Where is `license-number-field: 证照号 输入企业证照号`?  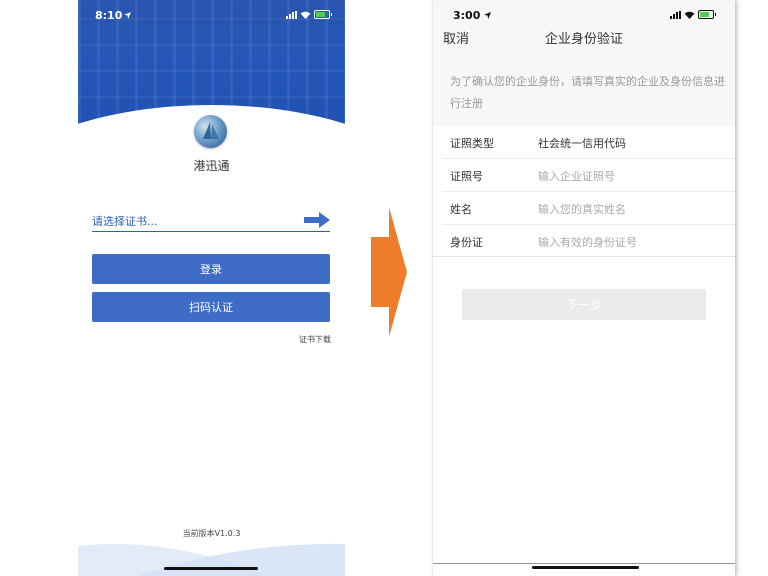 license-number-field: 证照号 输入企业证照号 is located at coordinates (588, 175).